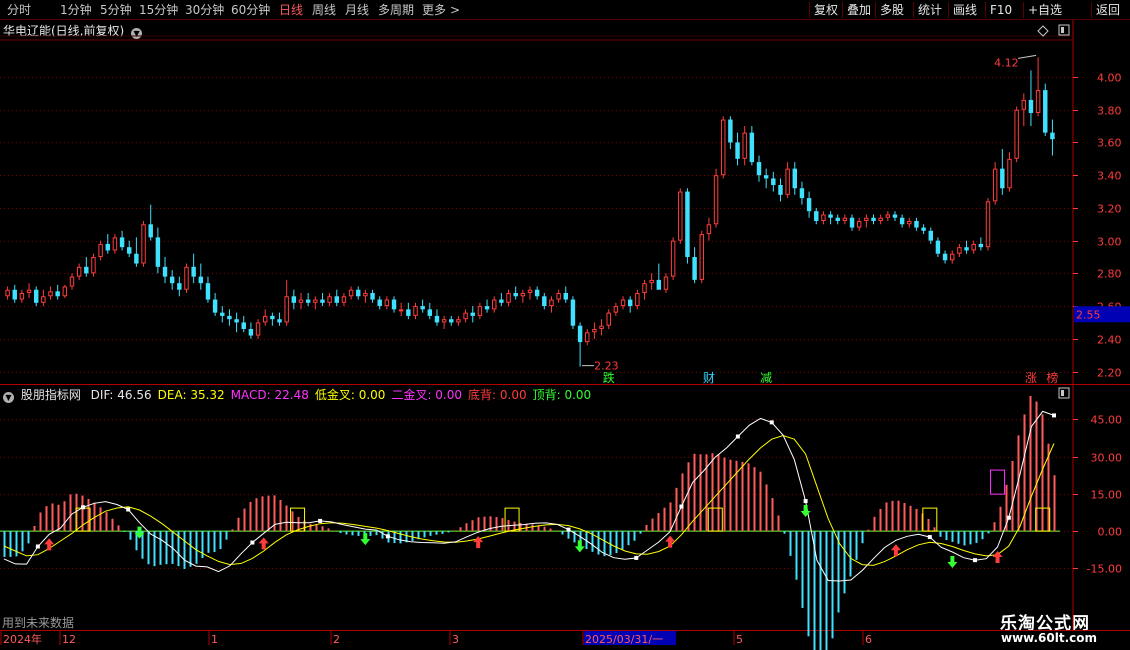 Image resolution: width=1130 pixels, height=650 pixels. What do you see at coordinates (1109, 274) in the screenshot?
I see `price-tick-label: 2.80` at bounding box center [1109, 274].